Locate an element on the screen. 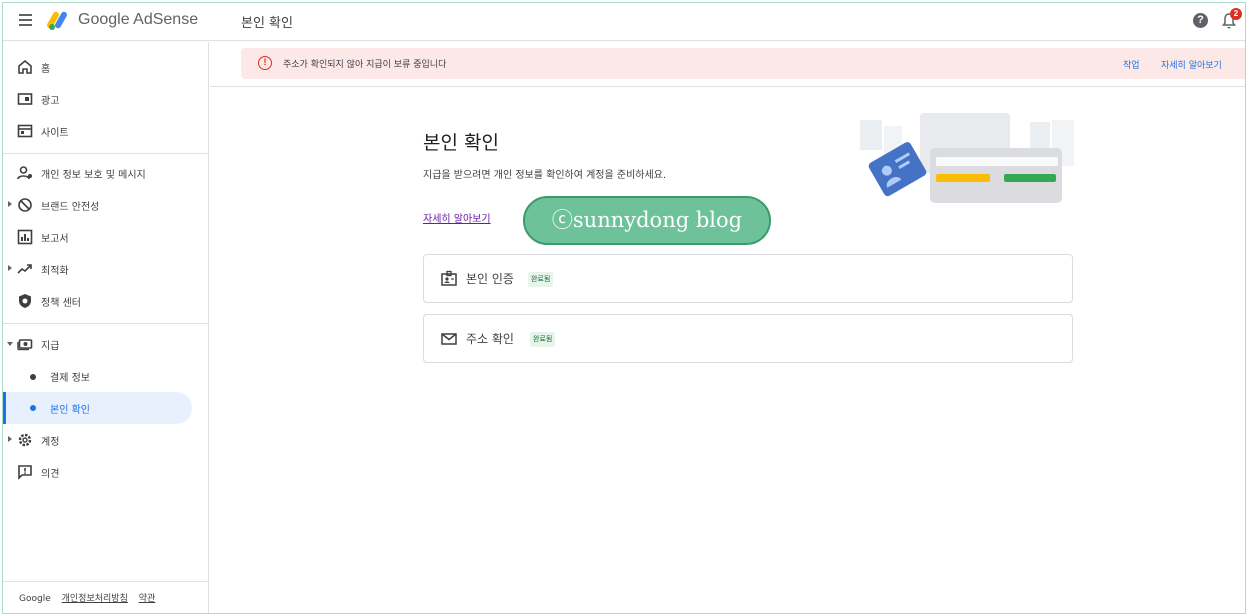 The image size is (1248, 616). trending-icon is located at coordinates (24, 269).